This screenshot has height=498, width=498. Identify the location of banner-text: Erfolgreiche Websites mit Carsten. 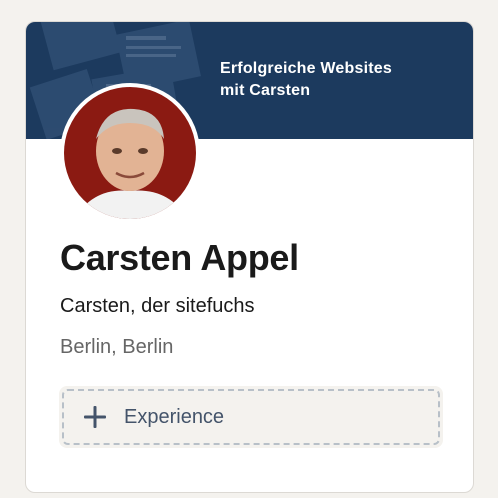
(306, 80).